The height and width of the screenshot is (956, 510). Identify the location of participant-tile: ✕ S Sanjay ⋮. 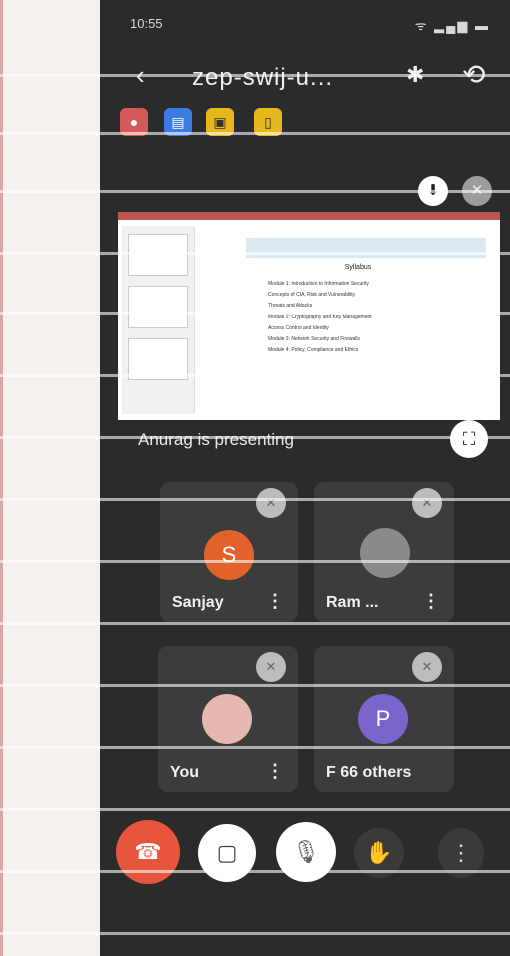
(229, 552).